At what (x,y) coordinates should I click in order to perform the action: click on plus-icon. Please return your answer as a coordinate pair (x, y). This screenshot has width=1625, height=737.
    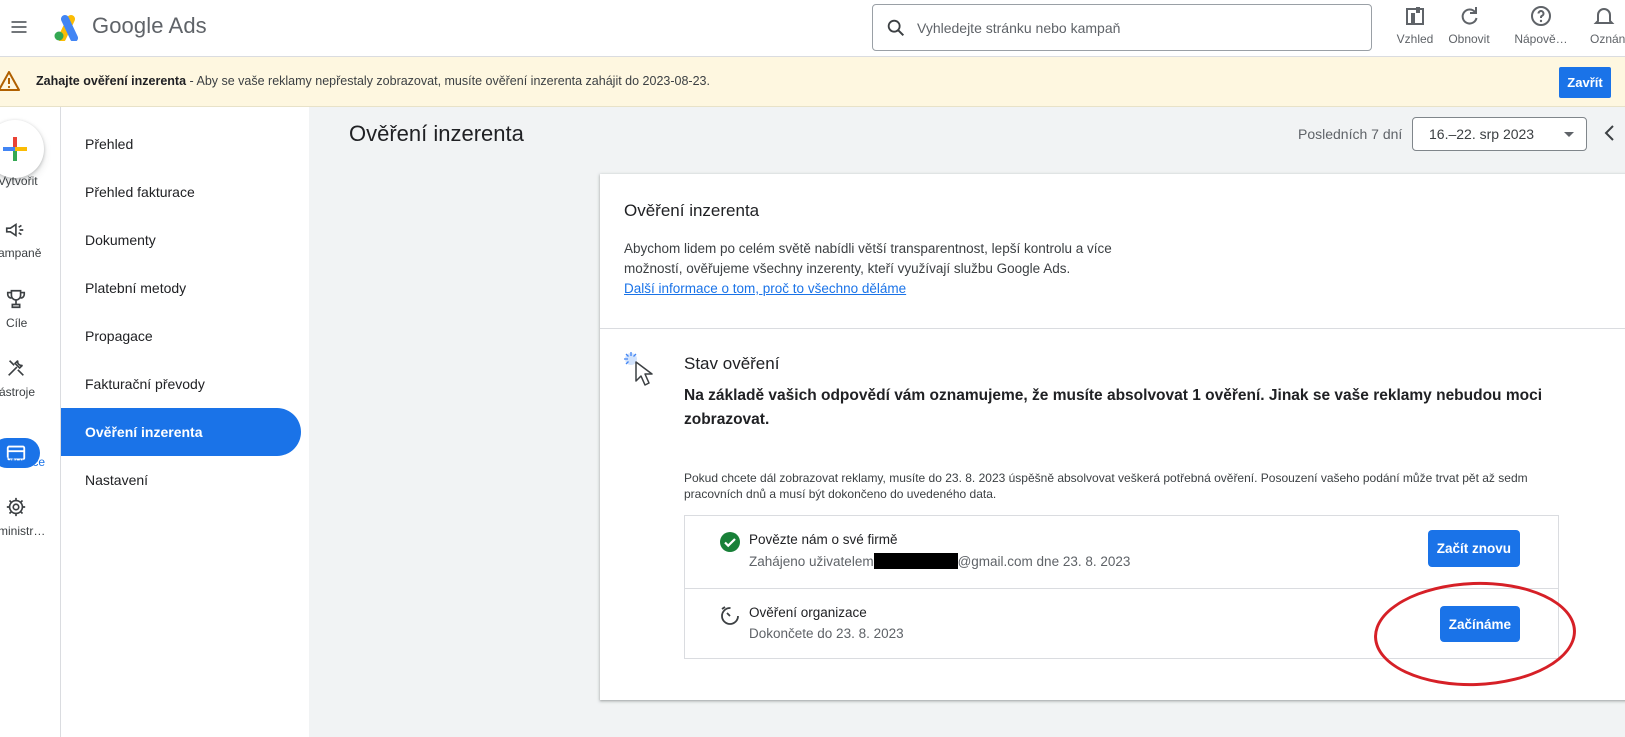
    Looking at the image, I should click on (15, 149).